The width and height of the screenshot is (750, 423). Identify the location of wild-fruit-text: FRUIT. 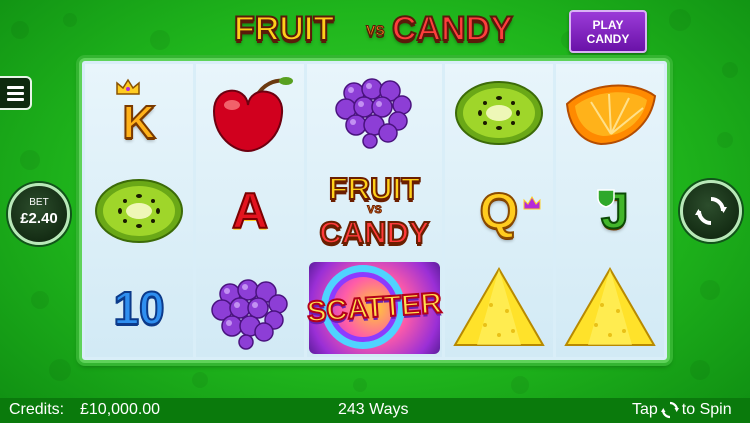
(374, 188).